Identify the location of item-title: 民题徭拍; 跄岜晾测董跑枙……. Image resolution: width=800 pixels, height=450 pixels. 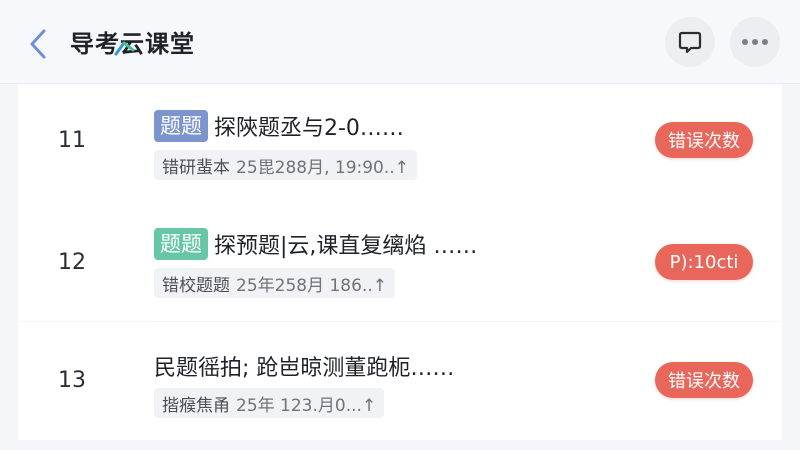
(304, 368).